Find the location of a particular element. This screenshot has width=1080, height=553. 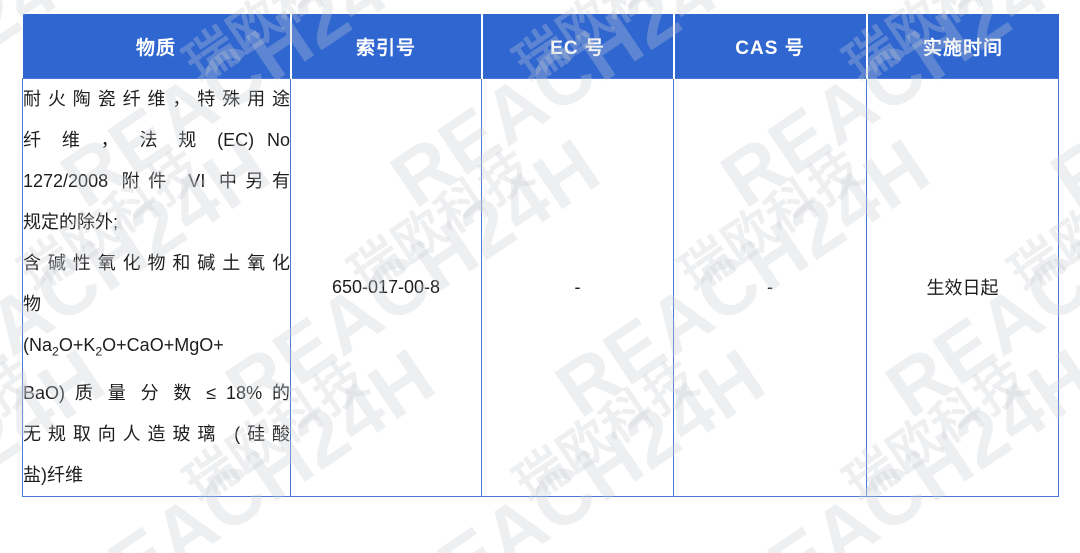

formula-subscript-1: 2 is located at coordinates (55, 351).